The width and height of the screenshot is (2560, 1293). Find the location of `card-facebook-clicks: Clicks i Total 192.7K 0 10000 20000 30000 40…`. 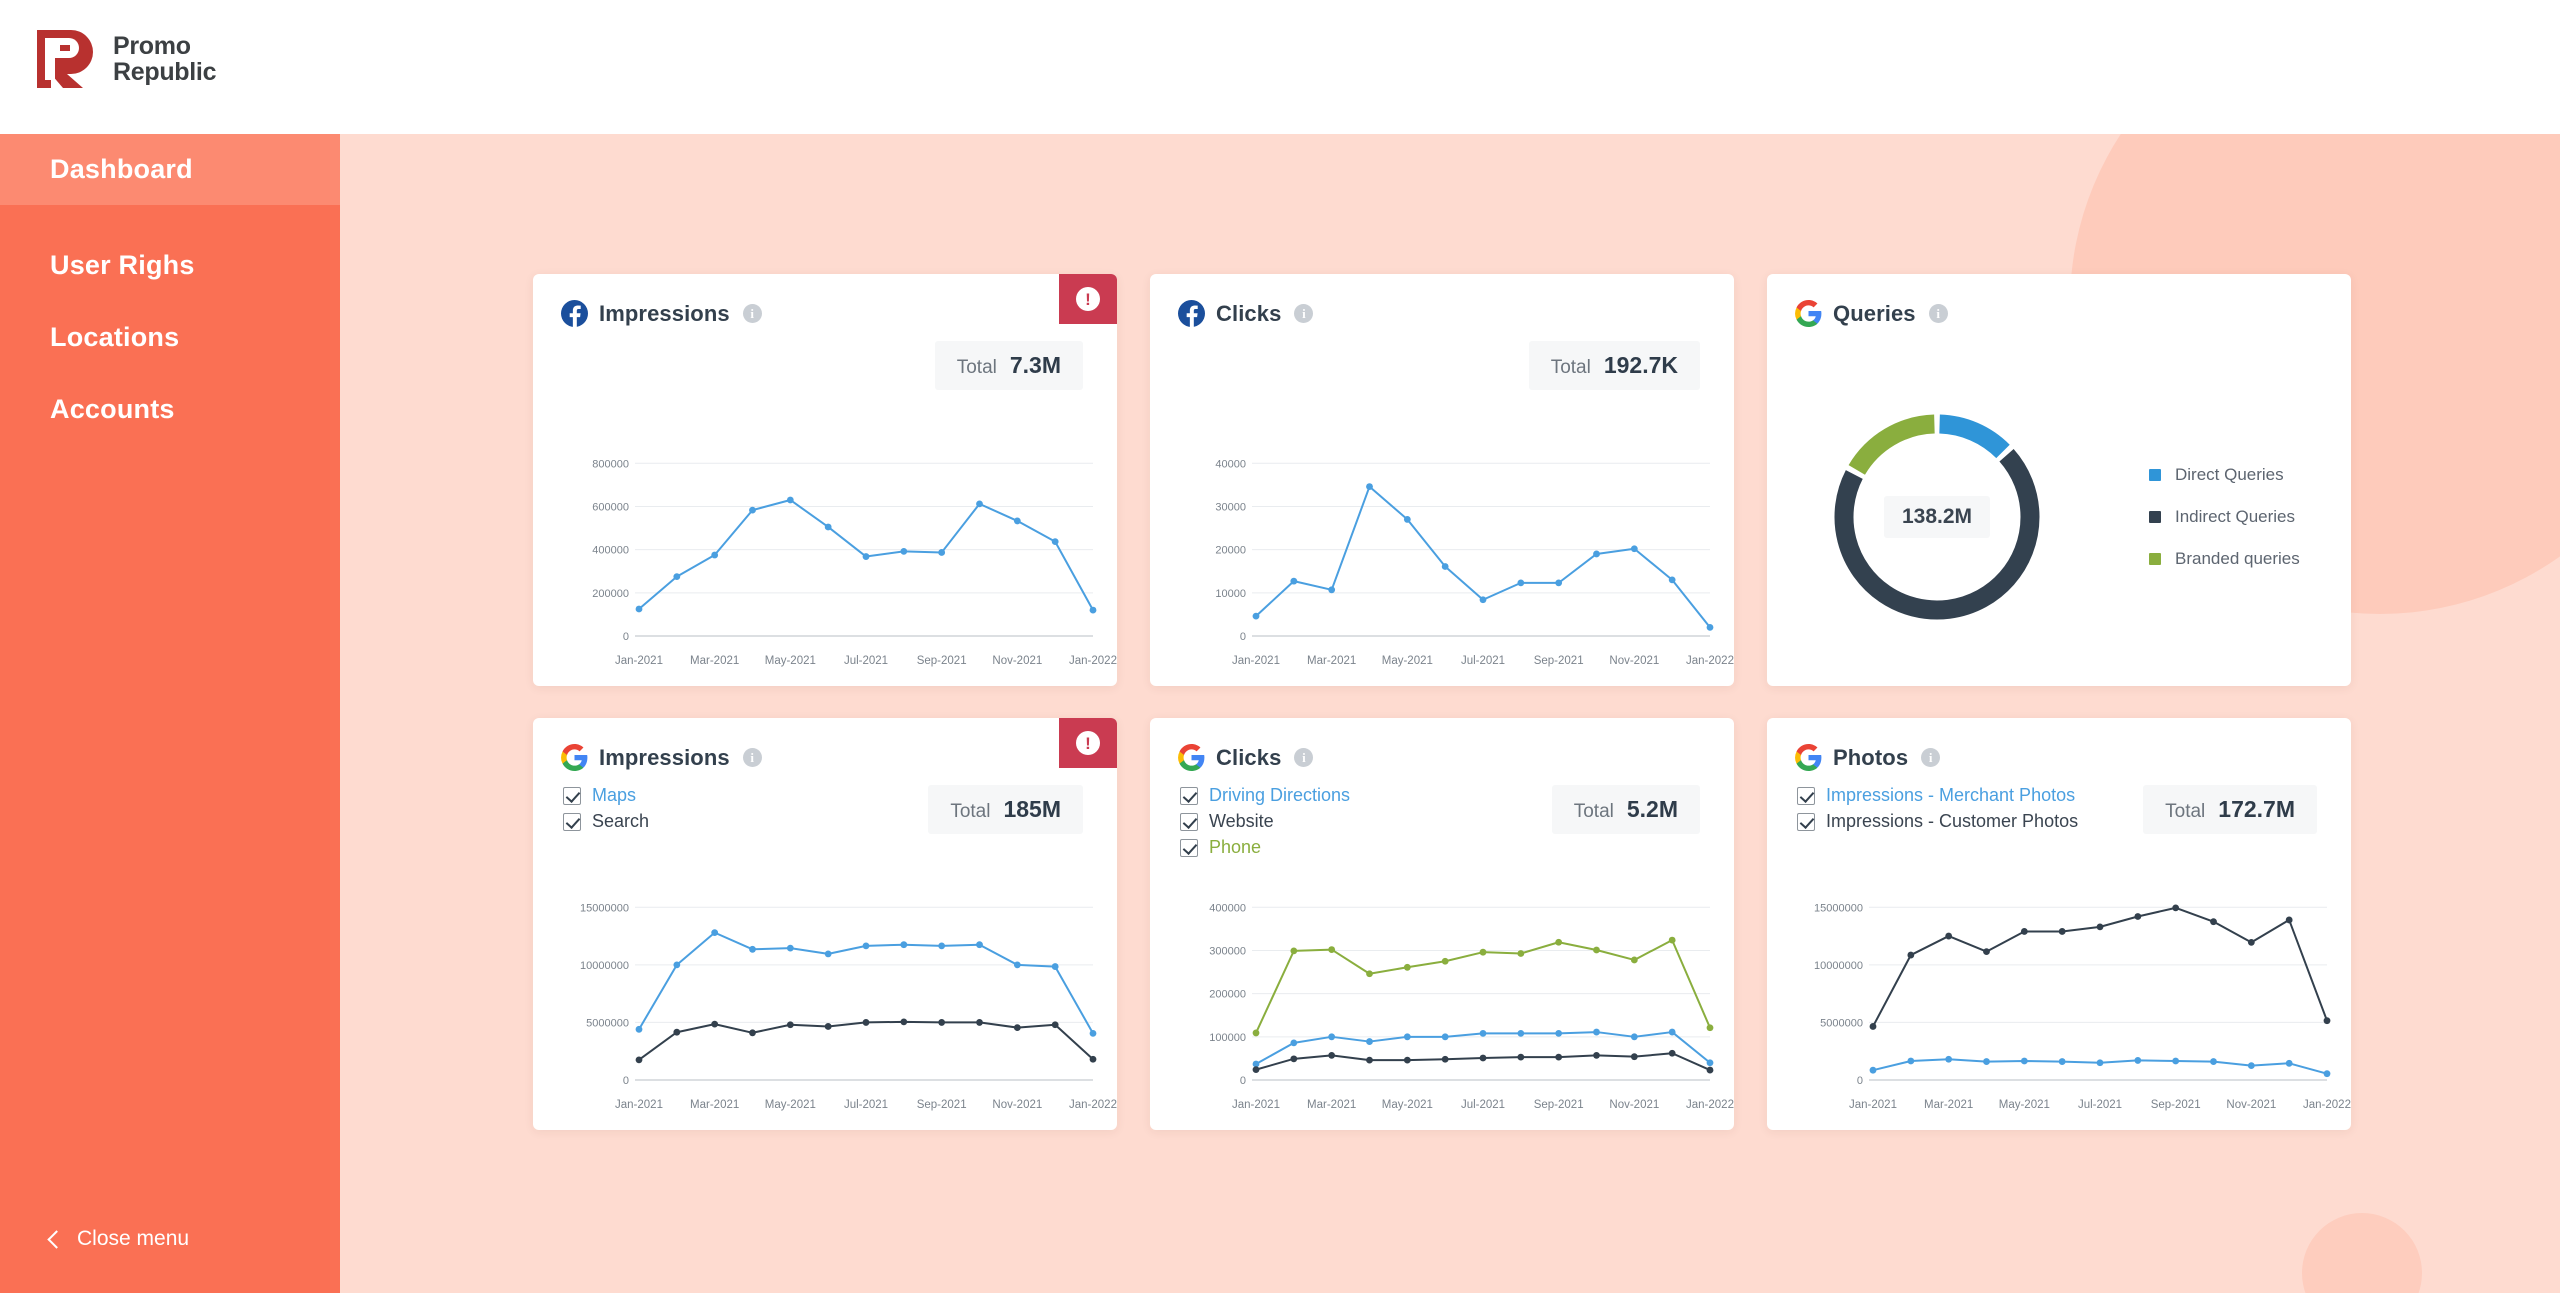

card-facebook-clicks: Clicks i Total 192.7K 0 10000 20000 30000 40… is located at coordinates (1442, 480).